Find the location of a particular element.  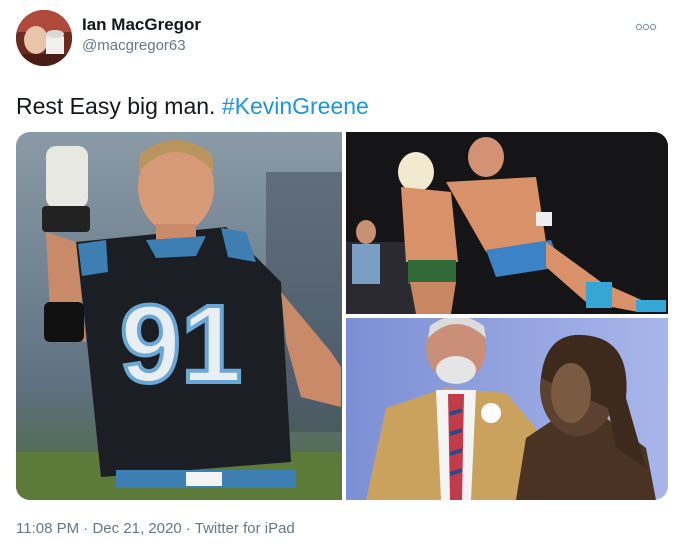

tweet-text: Rest Easy big man. #KevinGreene is located at coordinates (192, 106).